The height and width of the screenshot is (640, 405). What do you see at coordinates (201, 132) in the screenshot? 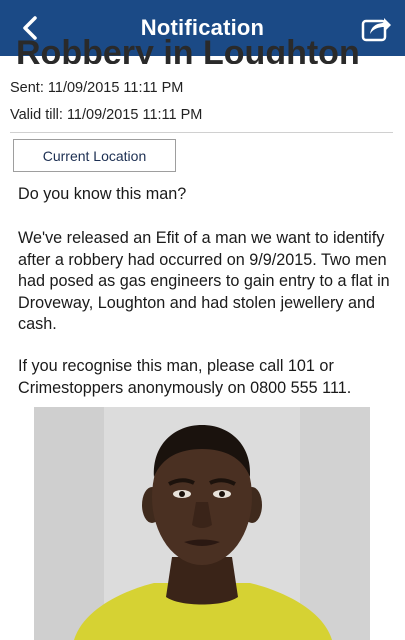
I see `divider` at bounding box center [201, 132].